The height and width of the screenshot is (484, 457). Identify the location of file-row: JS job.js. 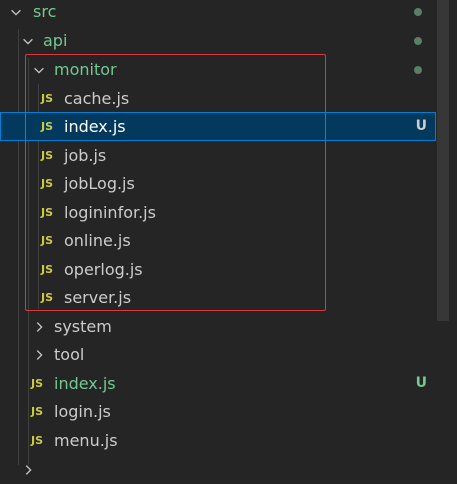
(218, 155).